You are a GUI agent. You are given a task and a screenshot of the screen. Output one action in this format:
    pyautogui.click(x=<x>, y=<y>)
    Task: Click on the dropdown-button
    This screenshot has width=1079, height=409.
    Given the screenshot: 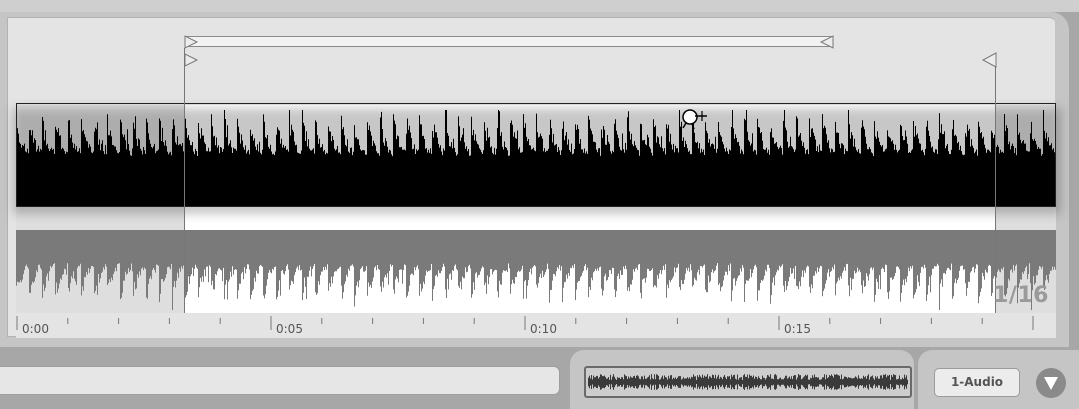 What is the action you would take?
    pyautogui.click(x=1051, y=383)
    